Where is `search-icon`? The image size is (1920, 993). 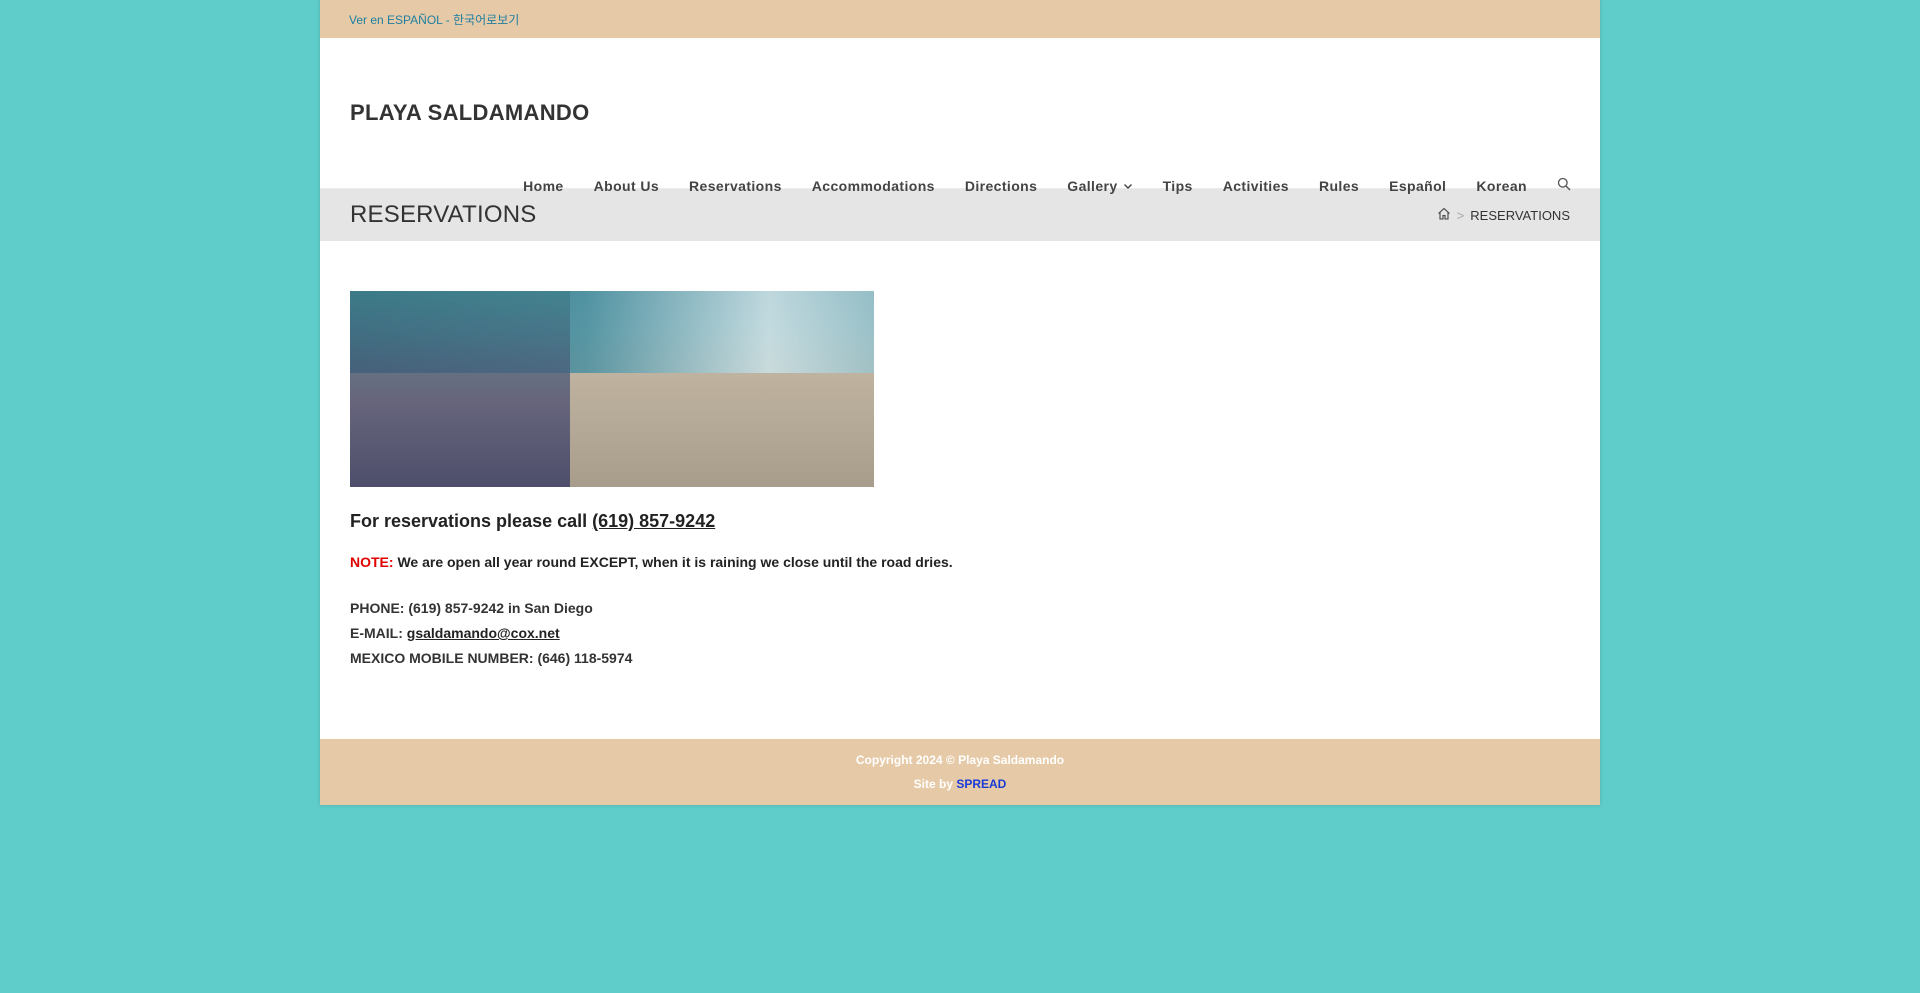
search-icon is located at coordinates (1564, 185).